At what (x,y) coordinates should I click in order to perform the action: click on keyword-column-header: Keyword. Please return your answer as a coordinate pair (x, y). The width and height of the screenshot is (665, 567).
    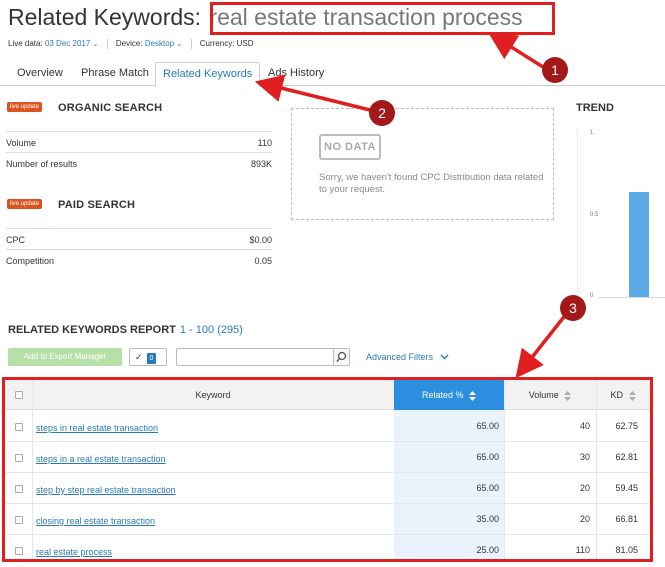
    Looking at the image, I should click on (213, 395).